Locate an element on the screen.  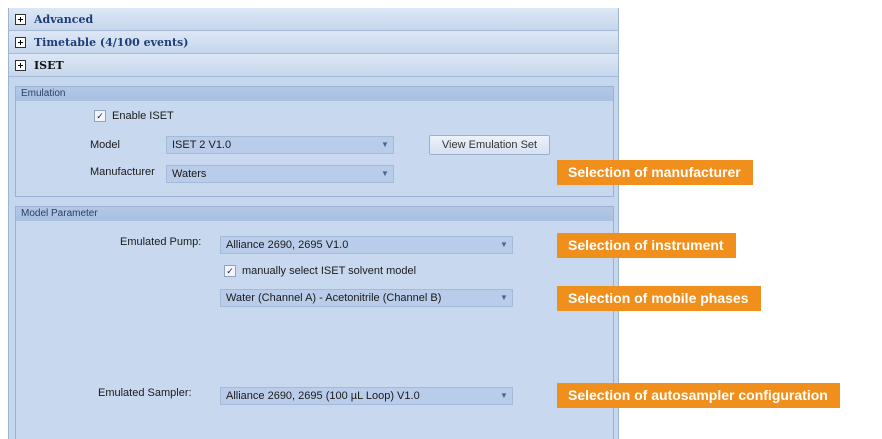
section-timetable-label: Timetable (4/100 events) is located at coordinates (111, 42).